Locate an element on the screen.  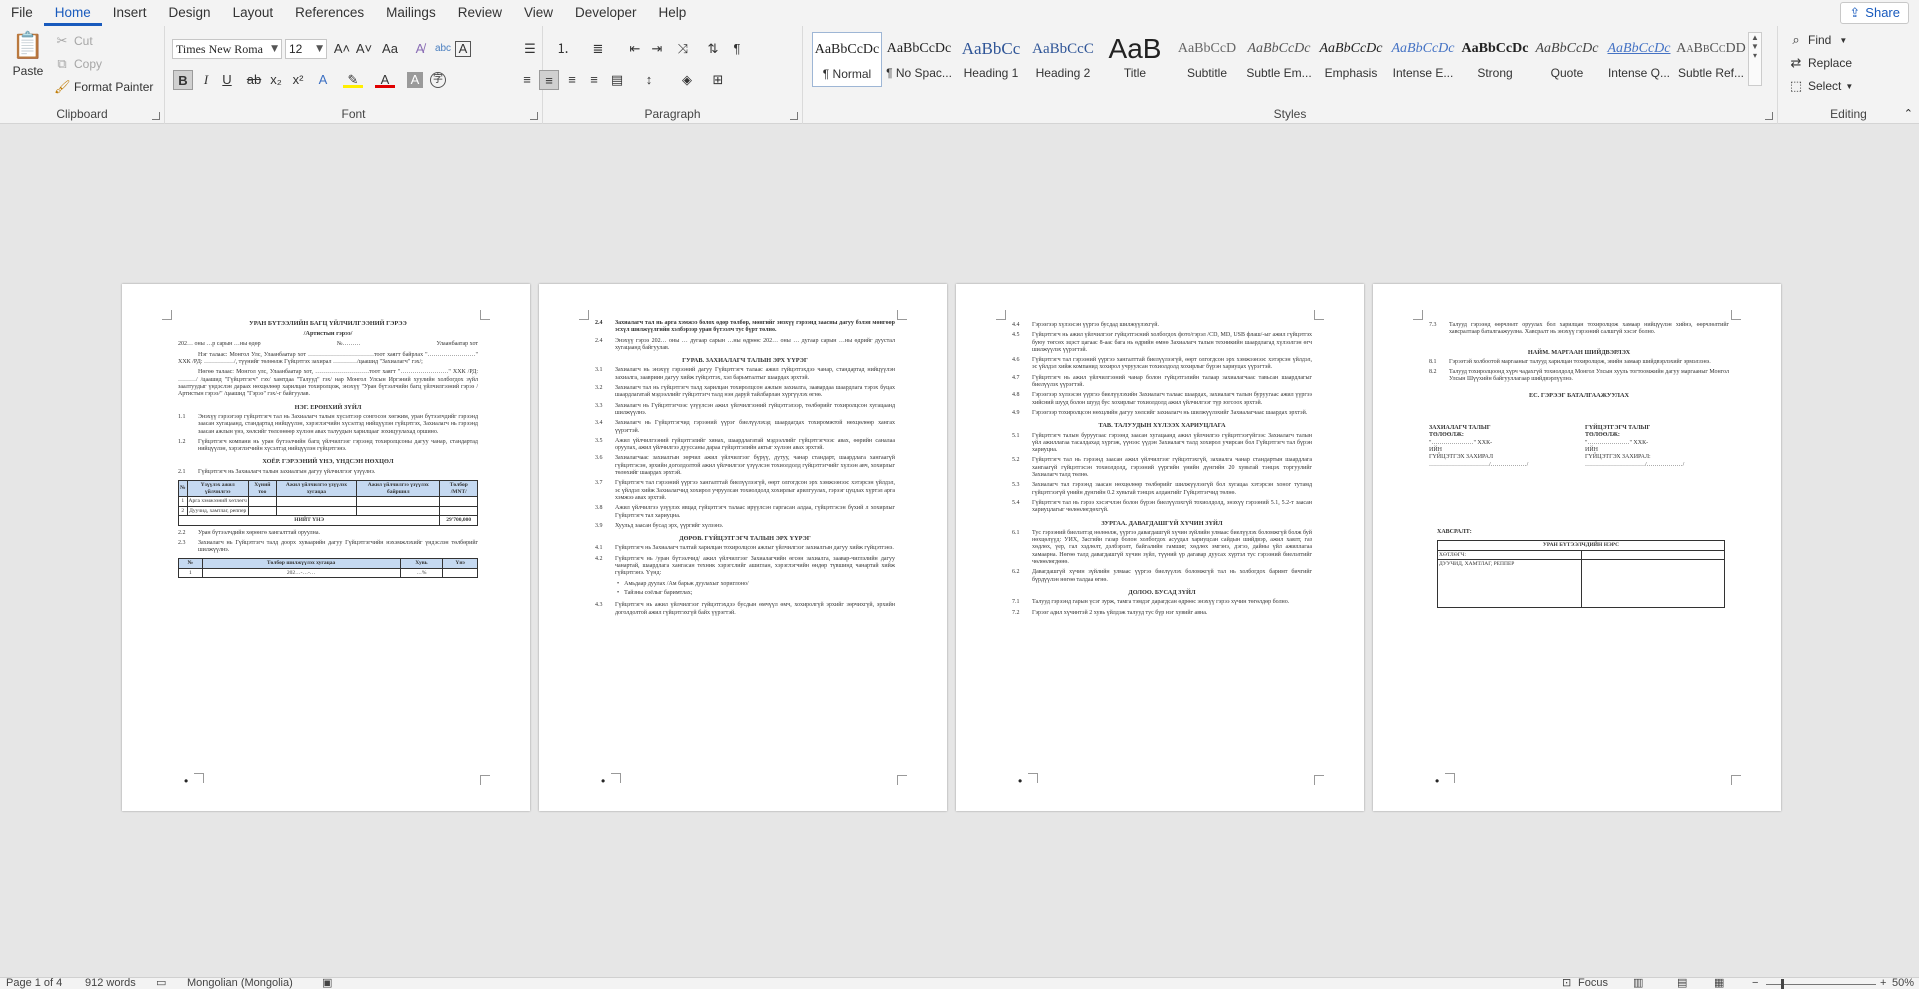
style-subtitle: AaBbCcD Subtitle is located at coordinates (1207, 59).